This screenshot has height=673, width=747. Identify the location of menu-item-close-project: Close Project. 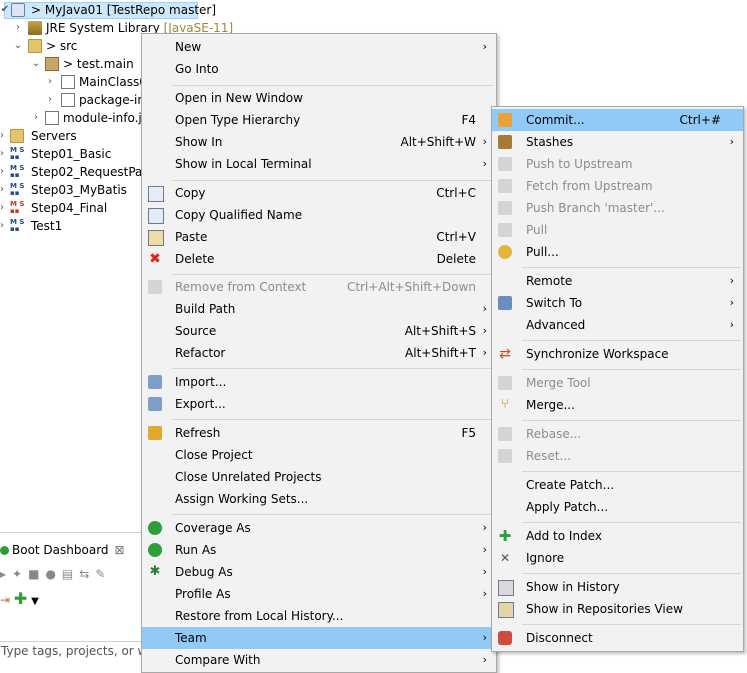
(319, 455).